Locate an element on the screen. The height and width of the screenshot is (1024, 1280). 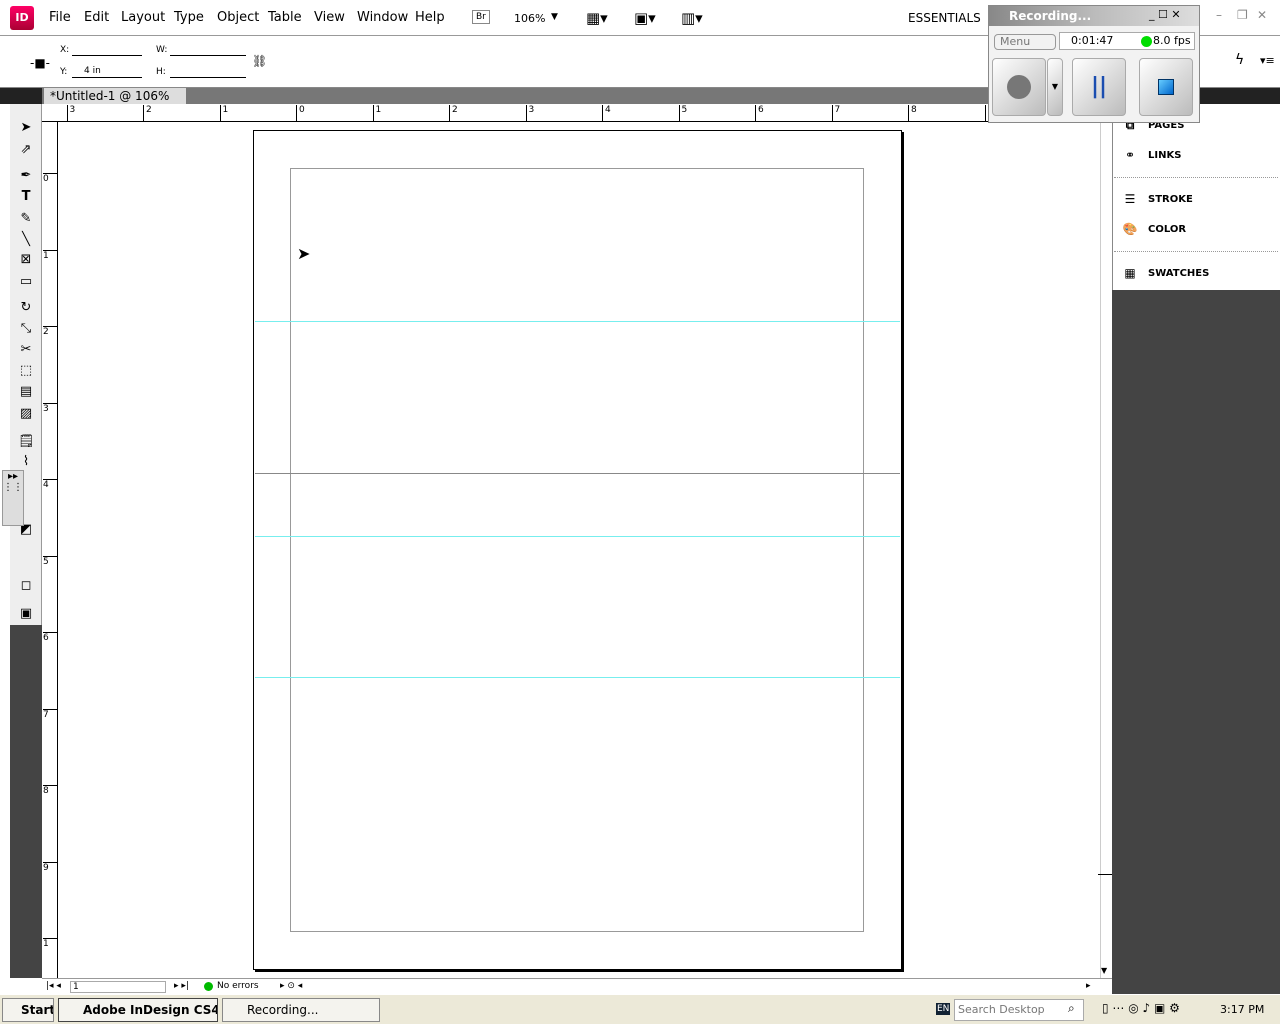
status-bar: |◂ ◂ 1 ▸ ▸| No errors ▸ ⊙ ◂ ▸ is located at coordinates (577, 986).